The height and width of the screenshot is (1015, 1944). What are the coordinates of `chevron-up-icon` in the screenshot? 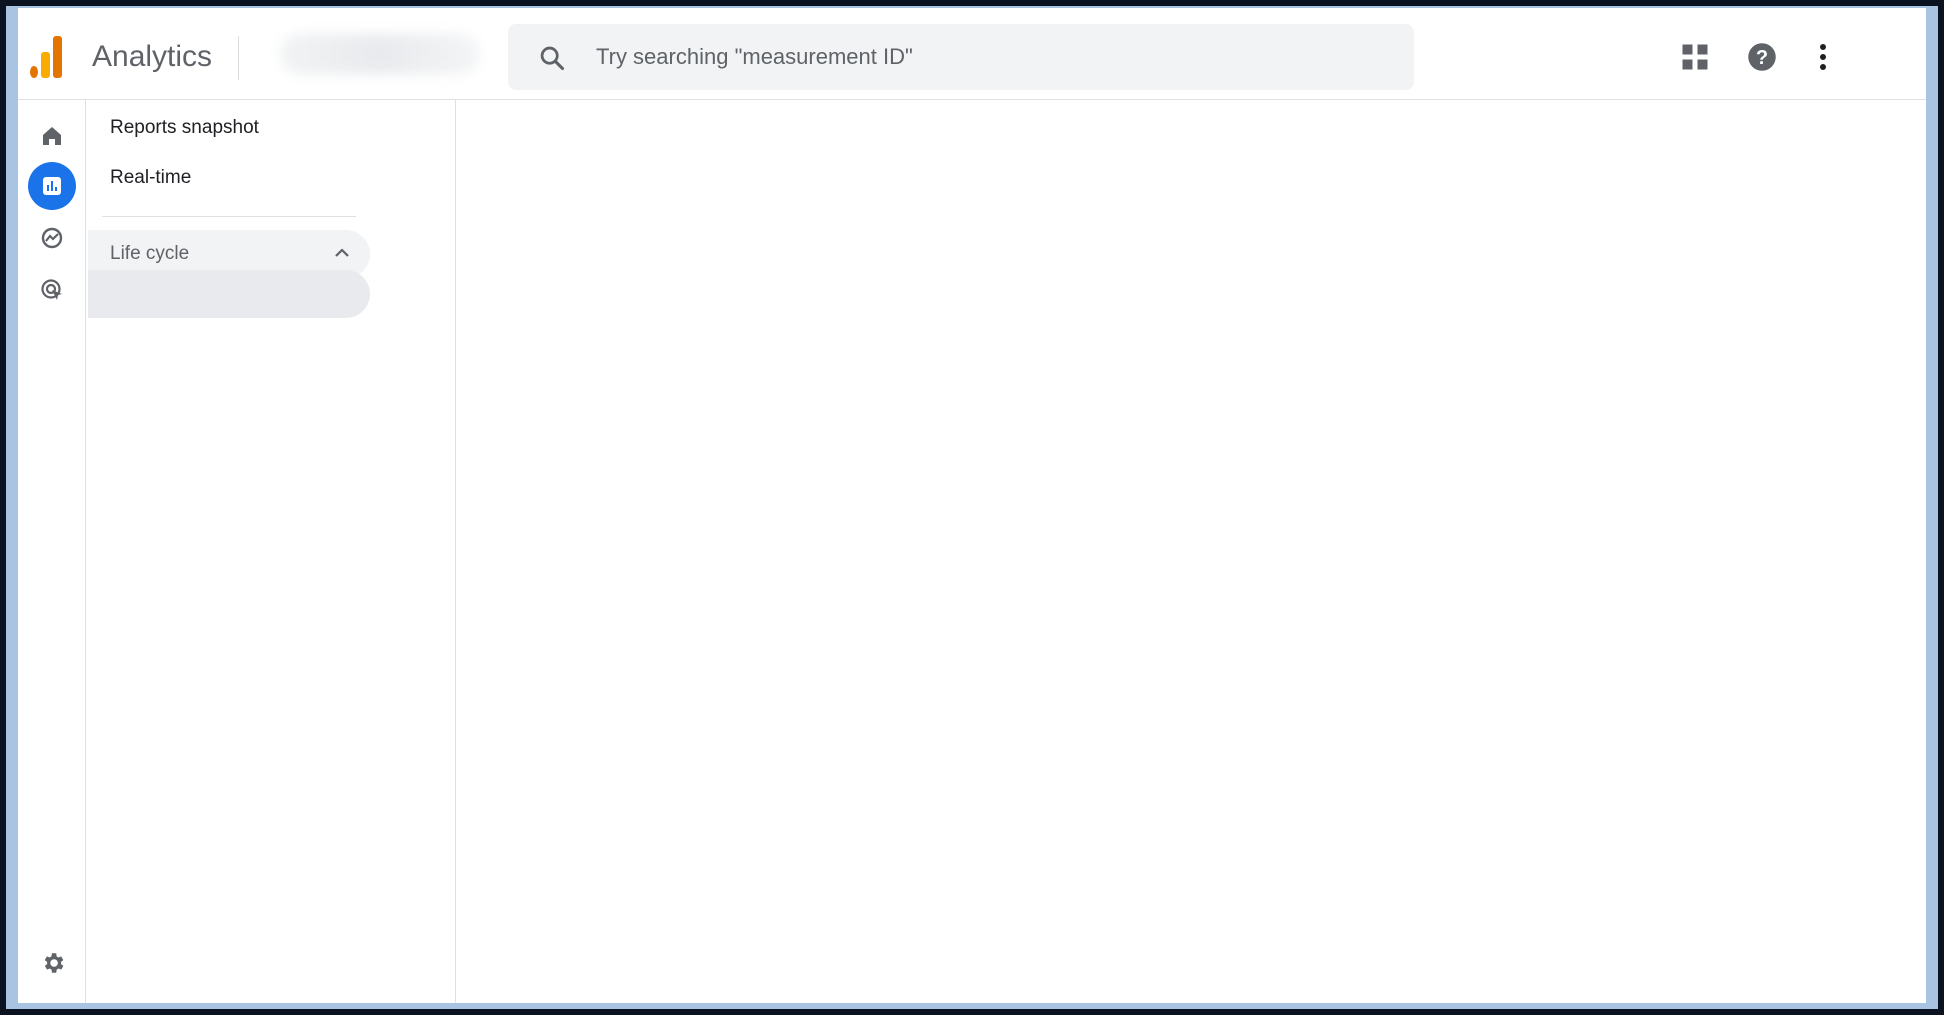 It's located at (342, 253).